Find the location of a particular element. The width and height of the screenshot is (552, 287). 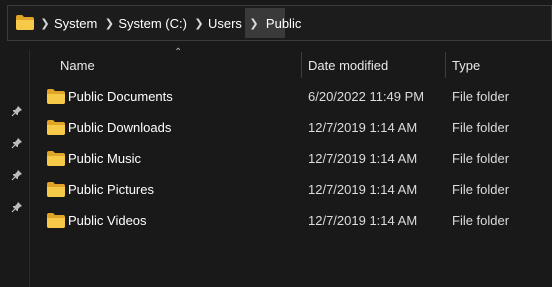

file-name: Public Downloads is located at coordinates (120, 127).